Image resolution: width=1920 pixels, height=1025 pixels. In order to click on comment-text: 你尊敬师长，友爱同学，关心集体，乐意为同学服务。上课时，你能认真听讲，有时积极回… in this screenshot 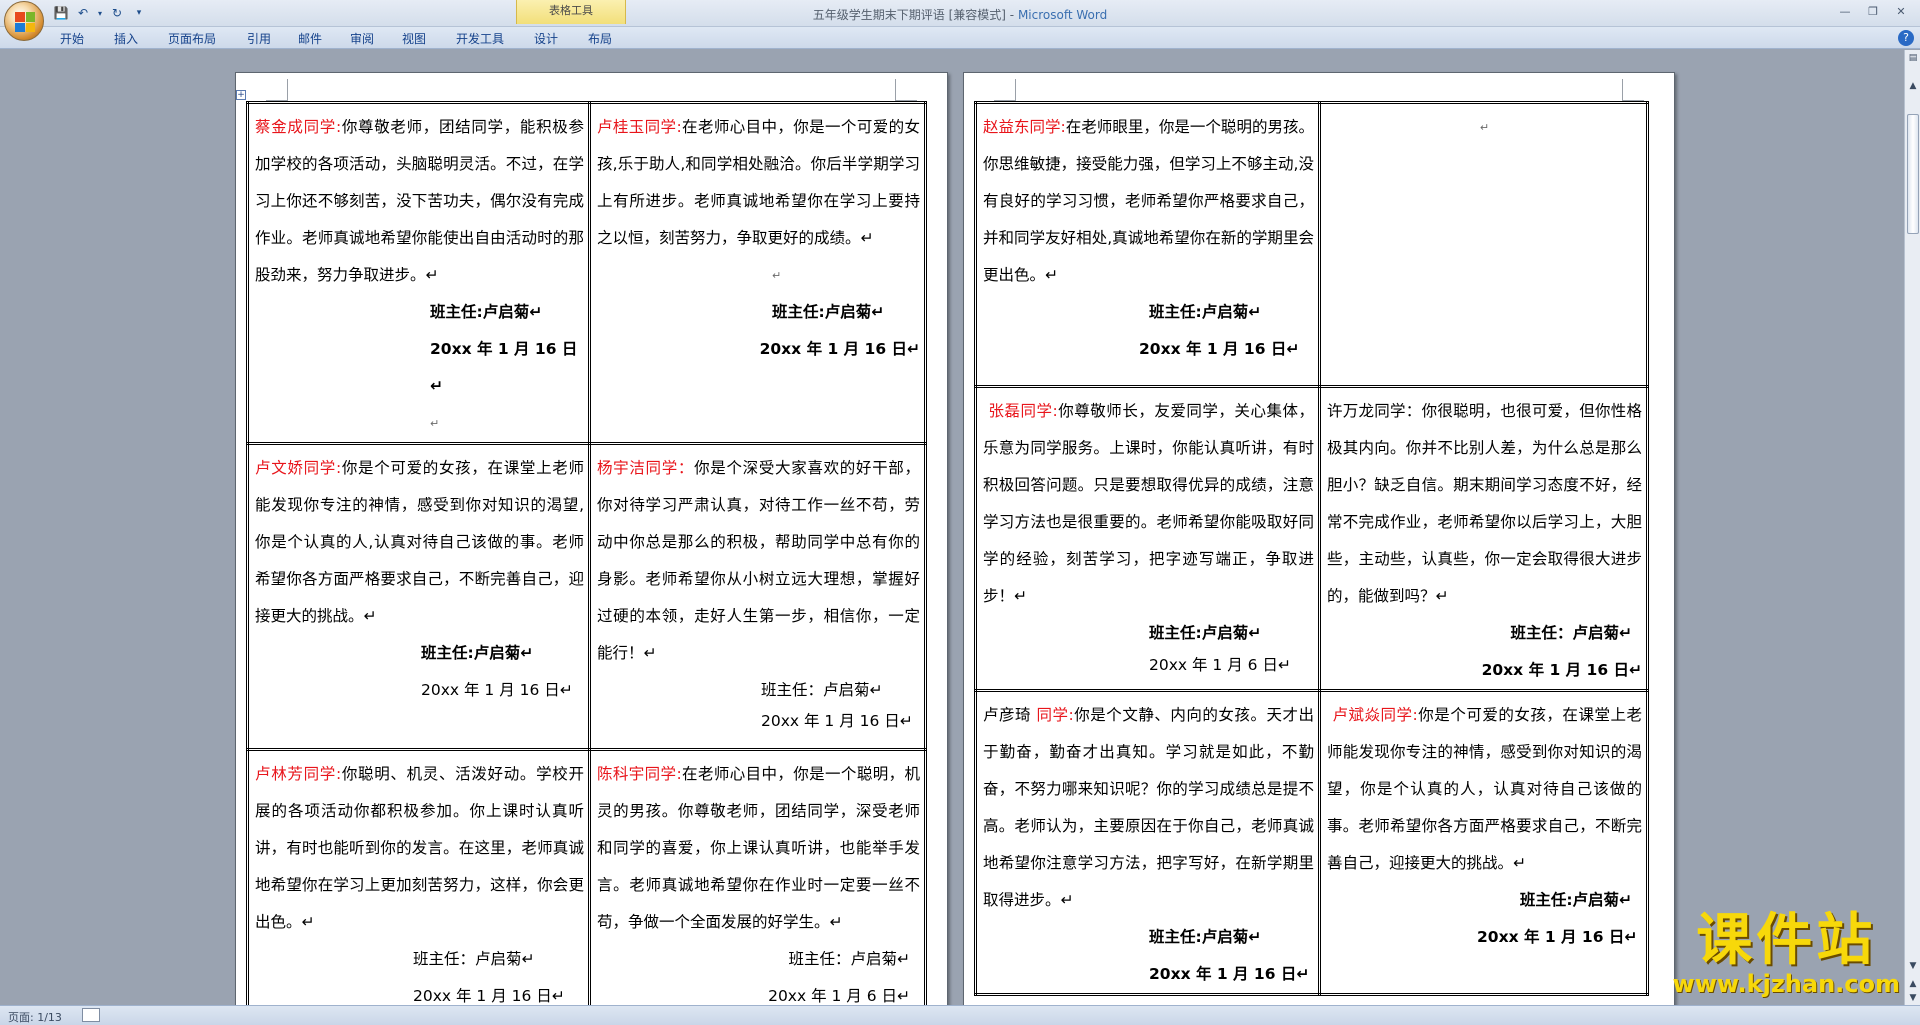, I will do `click(1148, 503)`.